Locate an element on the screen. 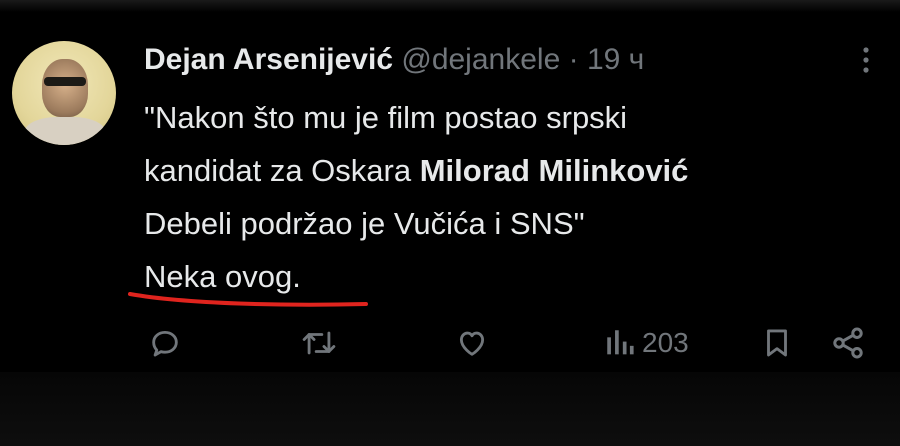 The width and height of the screenshot is (900, 446). avatar is located at coordinates (64, 93).